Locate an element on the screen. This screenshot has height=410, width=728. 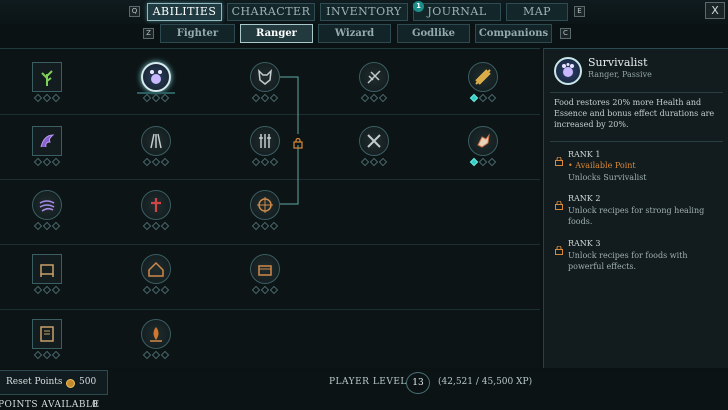
next-class-key-icon: C is located at coordinates (565, 33).